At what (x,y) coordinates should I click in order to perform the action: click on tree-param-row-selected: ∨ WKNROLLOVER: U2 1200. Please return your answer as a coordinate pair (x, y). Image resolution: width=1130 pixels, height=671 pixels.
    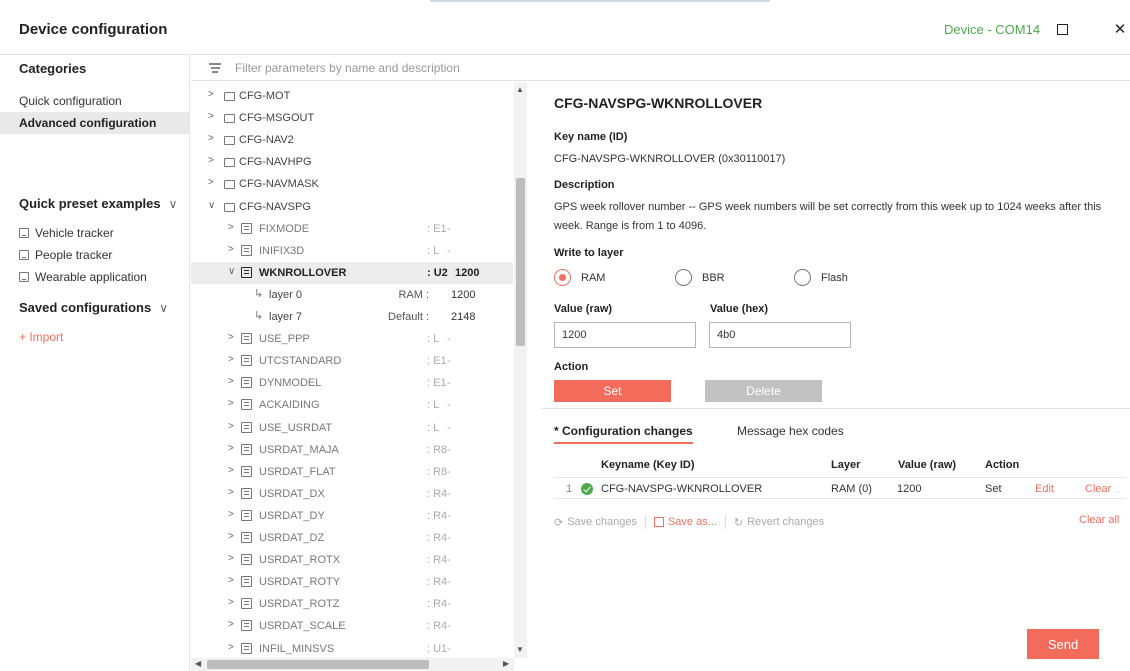
    Looking at the image, I should click on (352, 272).